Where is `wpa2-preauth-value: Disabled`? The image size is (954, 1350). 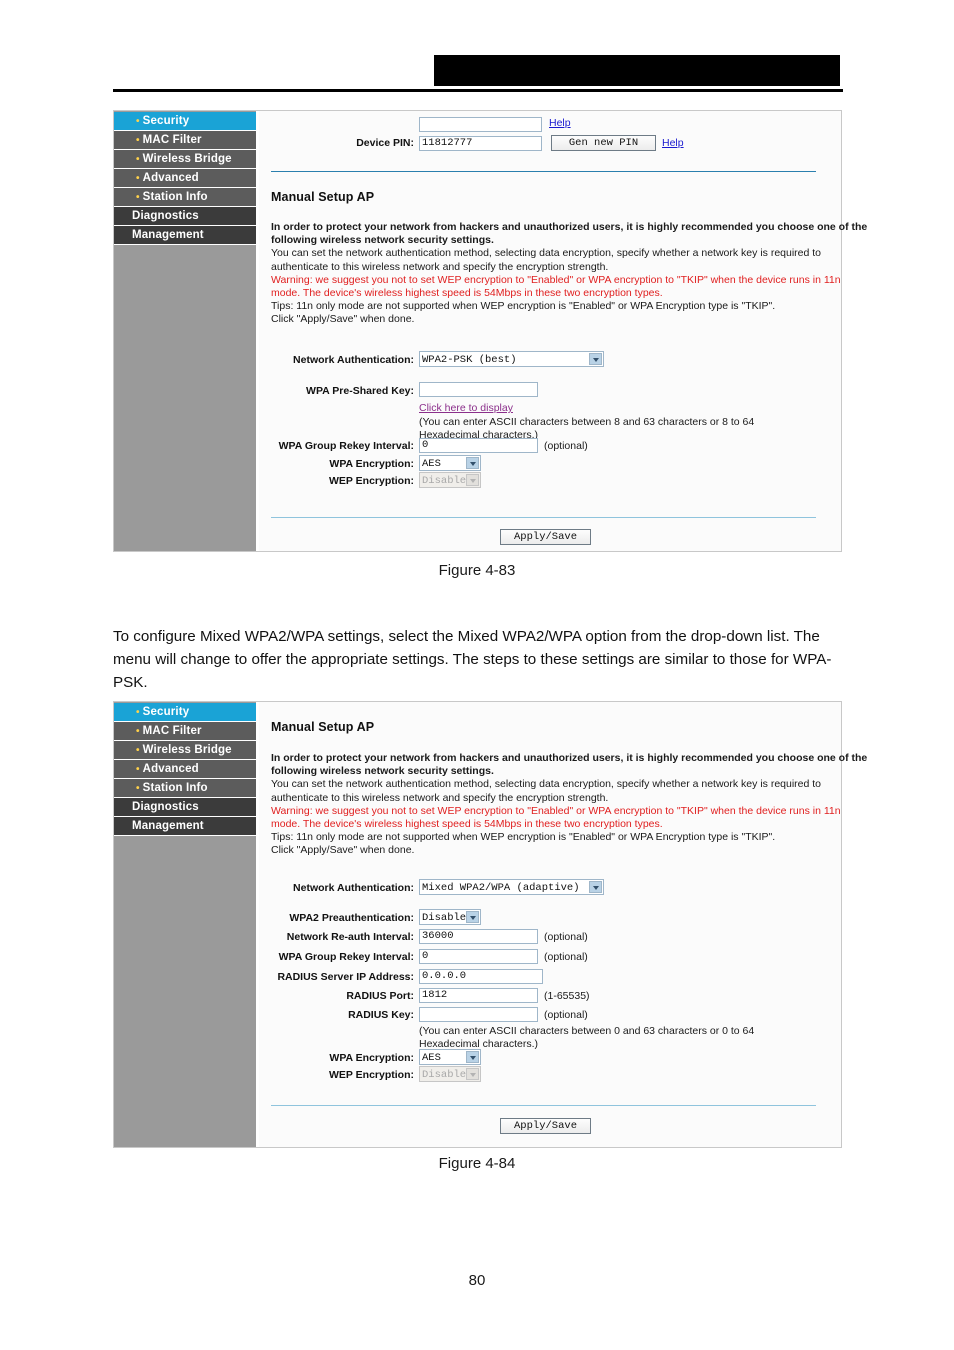
wpa2-preauth-value: Disabled is located at coordinates (447, 918).